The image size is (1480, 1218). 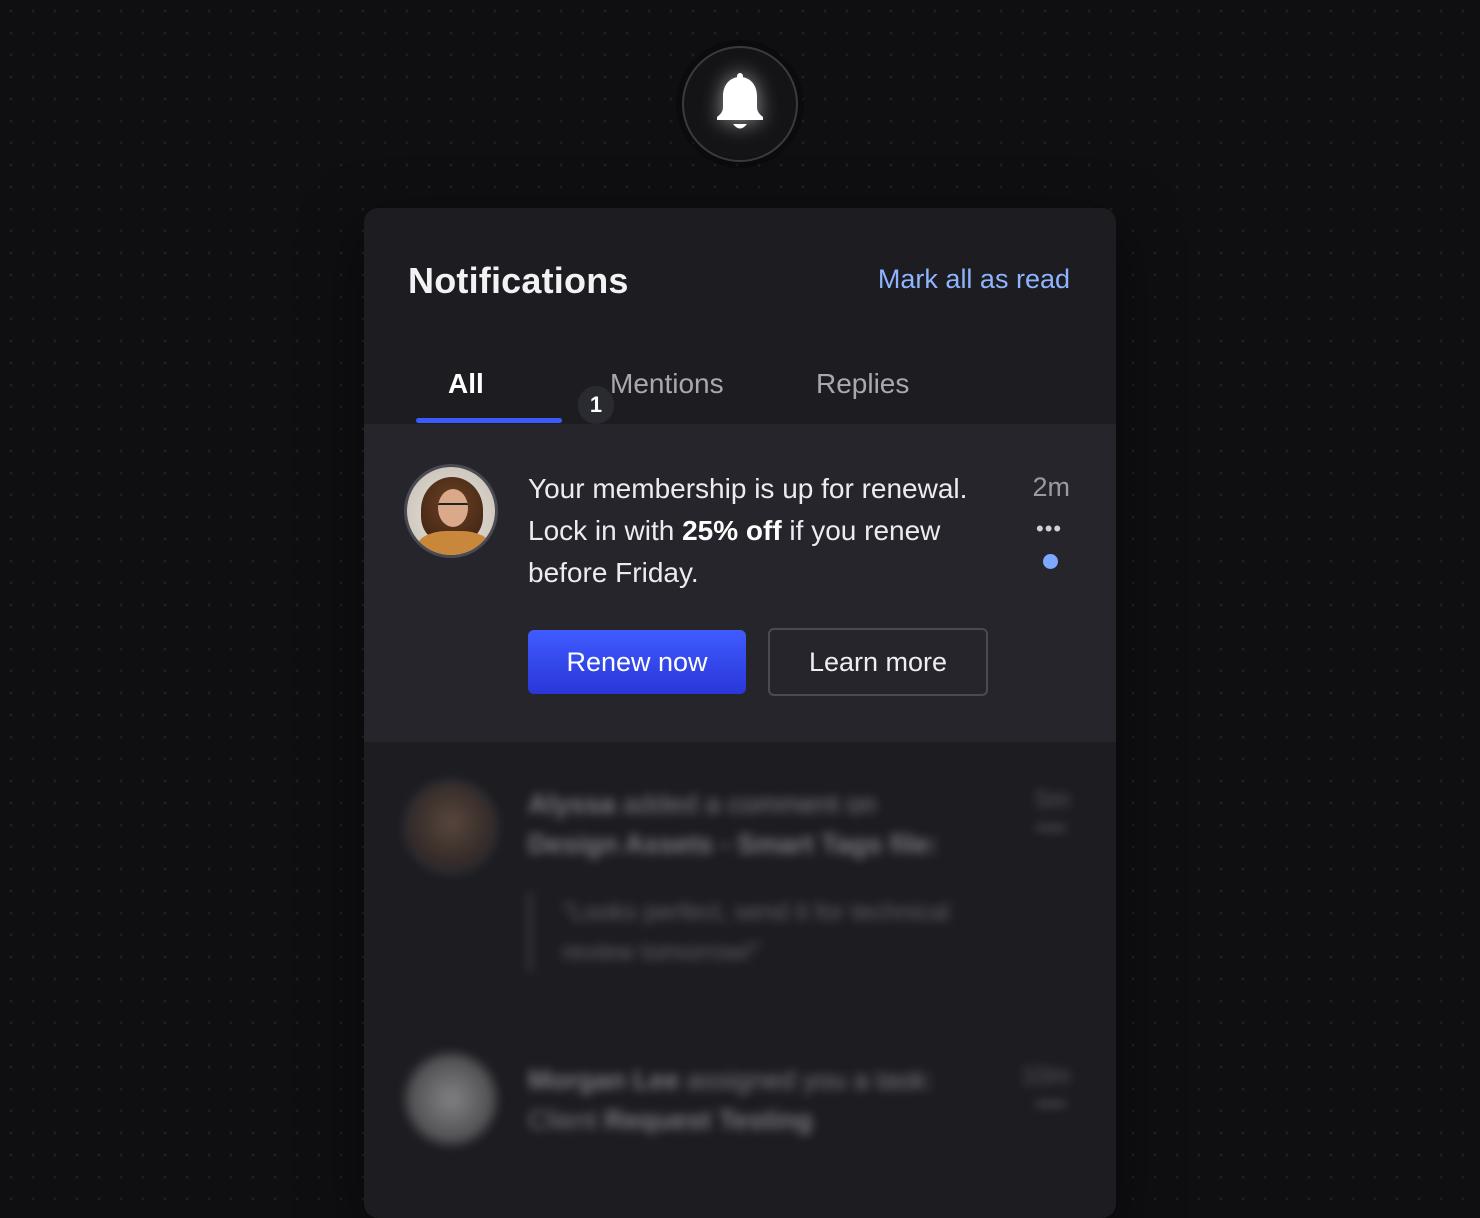 What do you see at coordinates (613, 572) in the screenshot?
I see `message-line-3: before Friday.` at bounding box center [613, 572].